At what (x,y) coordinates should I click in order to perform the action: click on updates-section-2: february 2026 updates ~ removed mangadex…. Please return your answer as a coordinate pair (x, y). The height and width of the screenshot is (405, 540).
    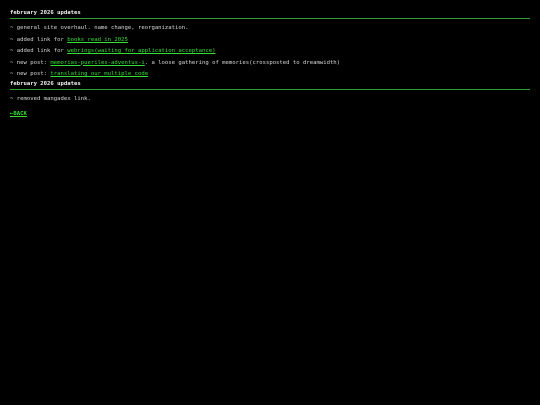
    Looking at the image, I should click on (270, 92).